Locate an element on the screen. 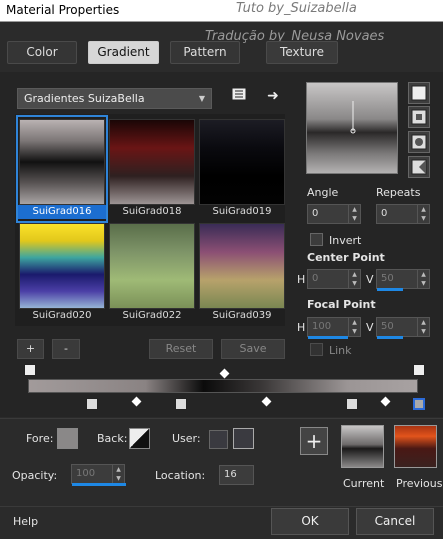 The height and width of the screenshot is (539, 443). center-h-stepper: ▲ ▼ is located at coordinates (354, 279).